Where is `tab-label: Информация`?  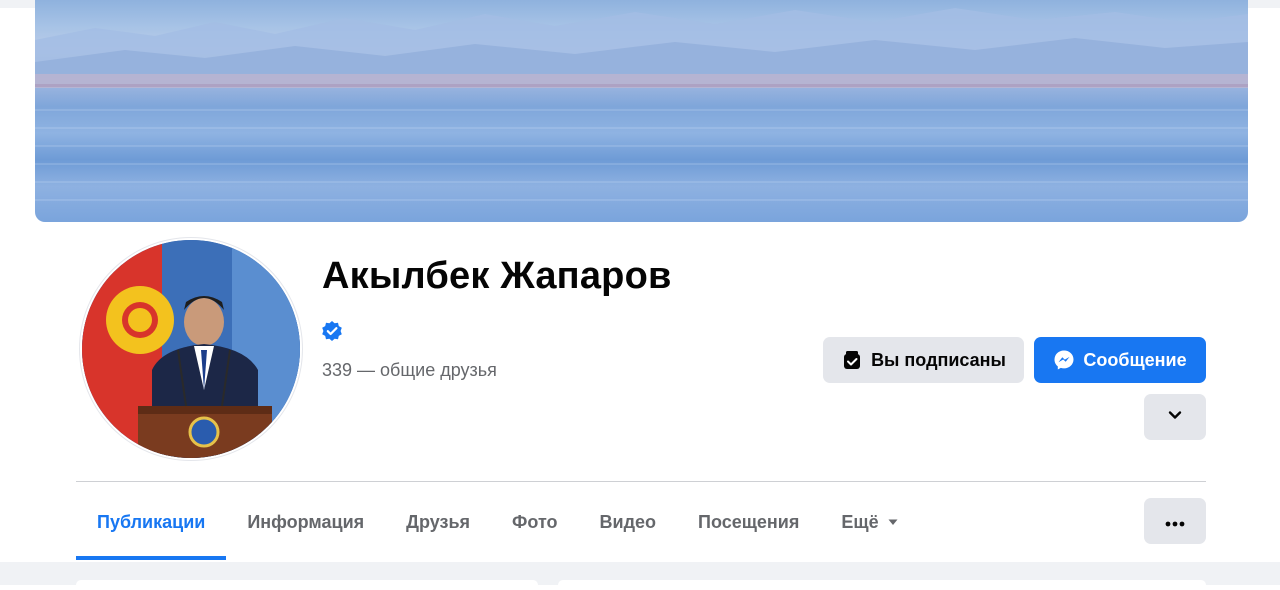
tab-label: Информация is located at coordinates (306, 521).